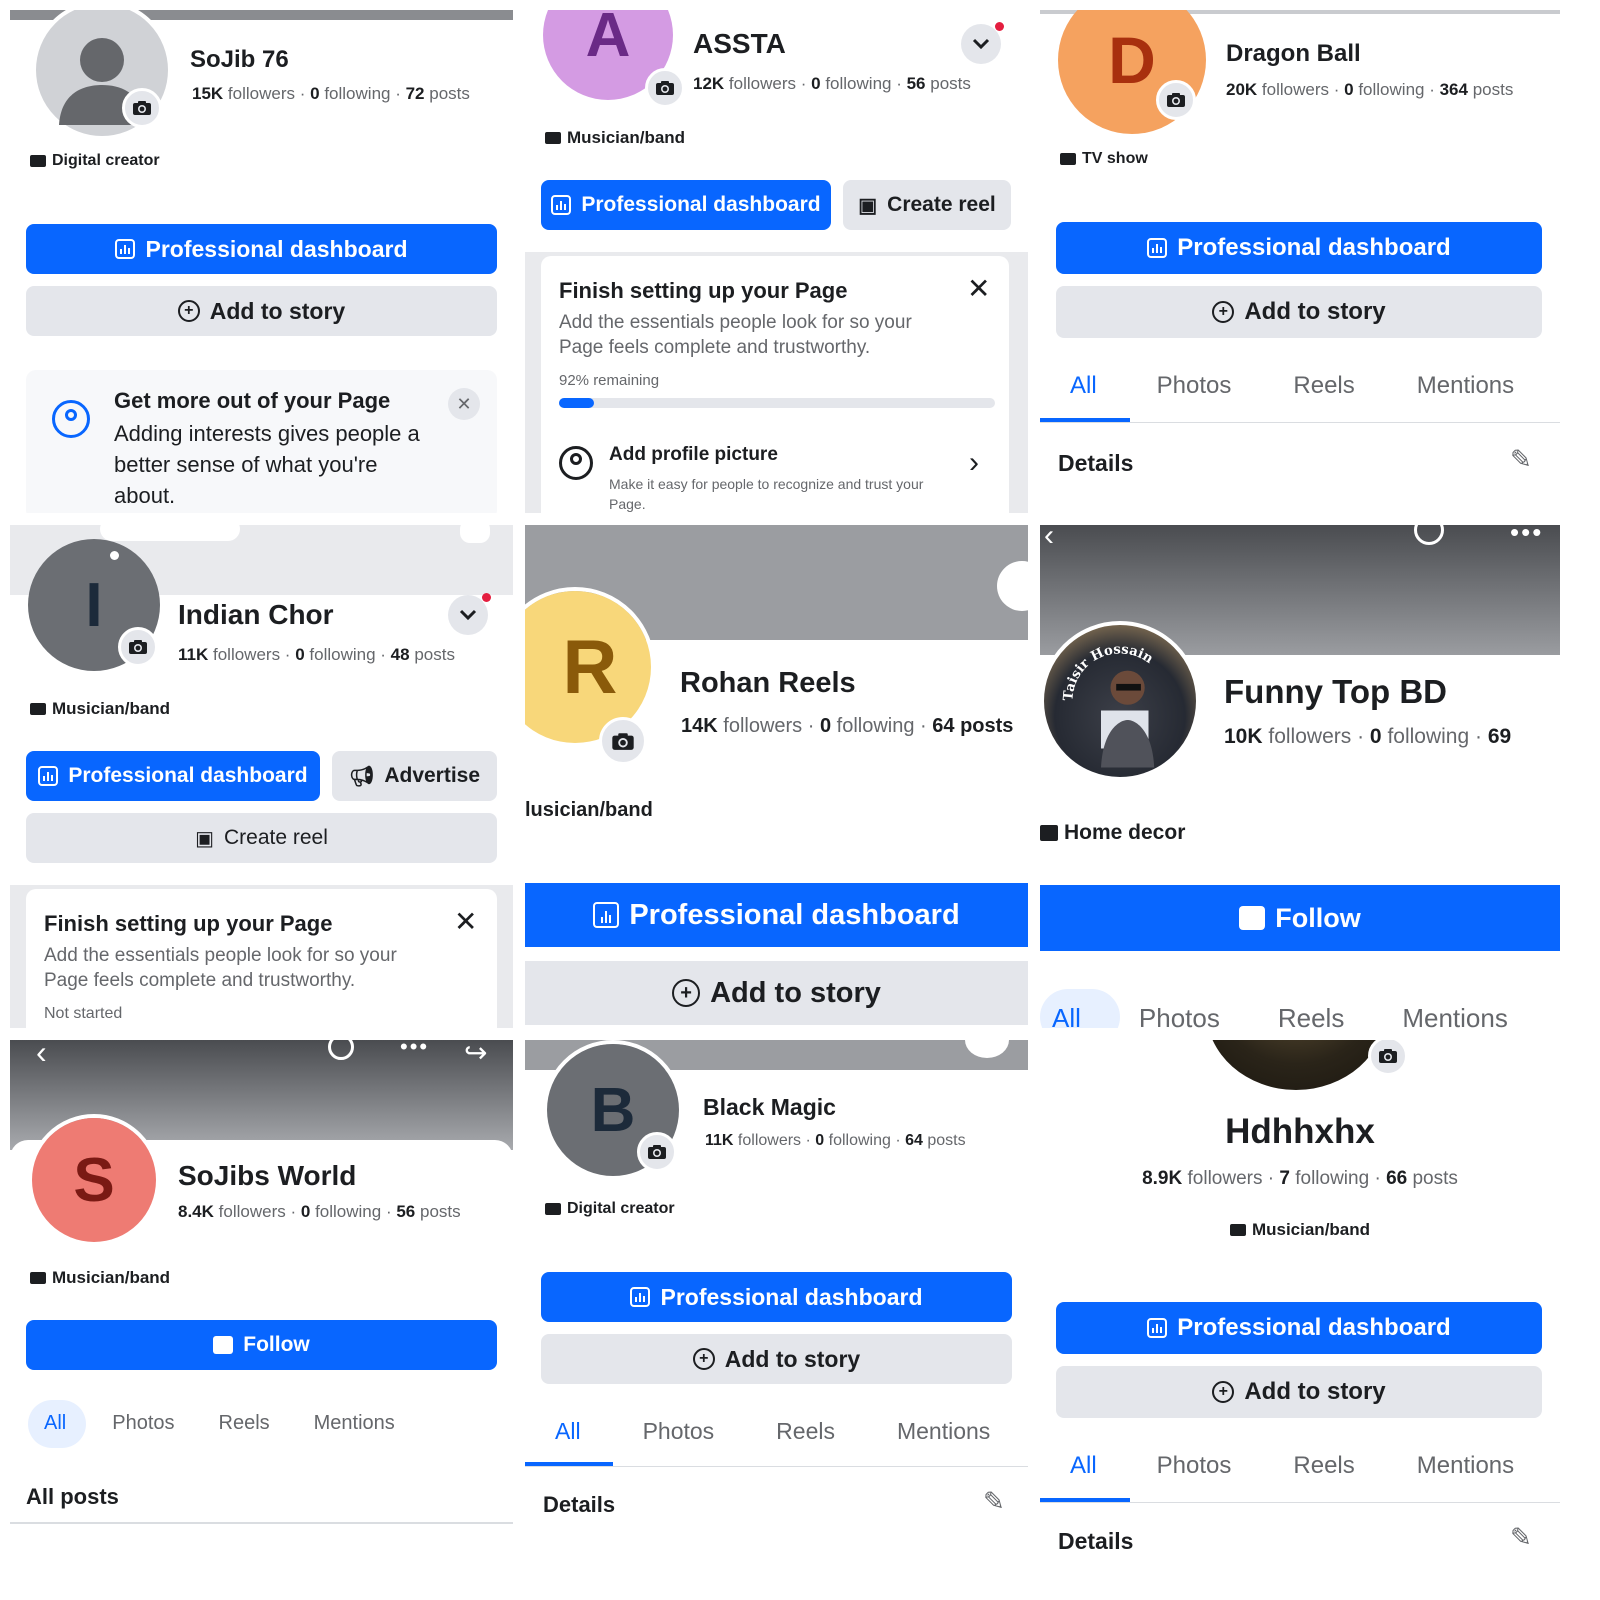  Describe the element at coordinates (414, 776) in the screenshot. I see `advertise-button: 📢︎ Advertise` at that location.